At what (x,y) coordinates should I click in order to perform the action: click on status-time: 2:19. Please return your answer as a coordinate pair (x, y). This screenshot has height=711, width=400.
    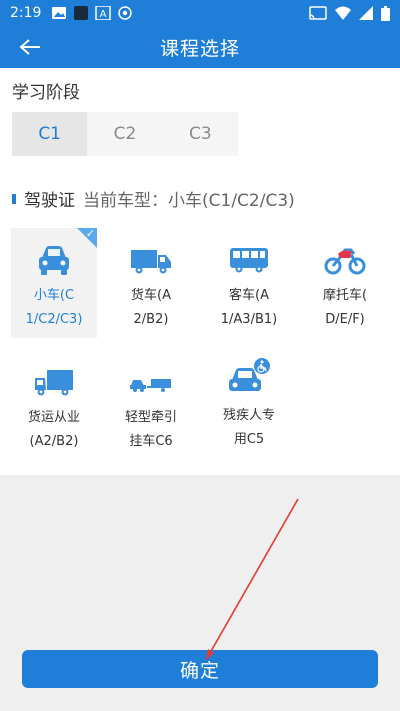
    Looking at the image, I should click on (26, 13).